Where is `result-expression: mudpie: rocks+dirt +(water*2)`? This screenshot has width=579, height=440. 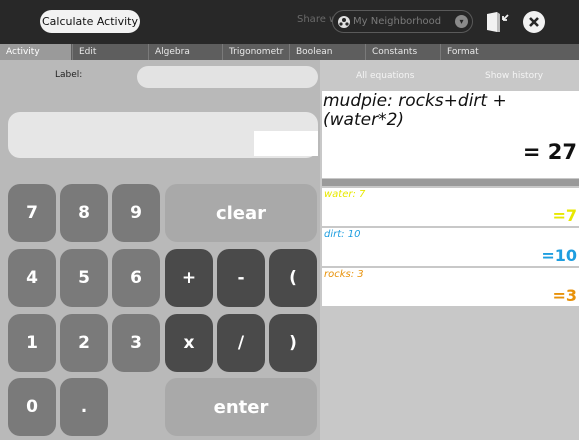
result-expression: mudpie: rocks+dirt +(water*2) is located at coordinates (415, 110).